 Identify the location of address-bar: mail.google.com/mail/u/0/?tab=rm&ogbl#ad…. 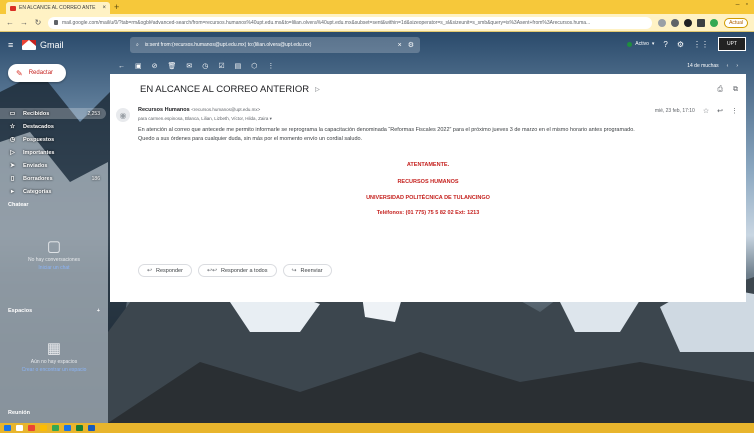
(350, 22).